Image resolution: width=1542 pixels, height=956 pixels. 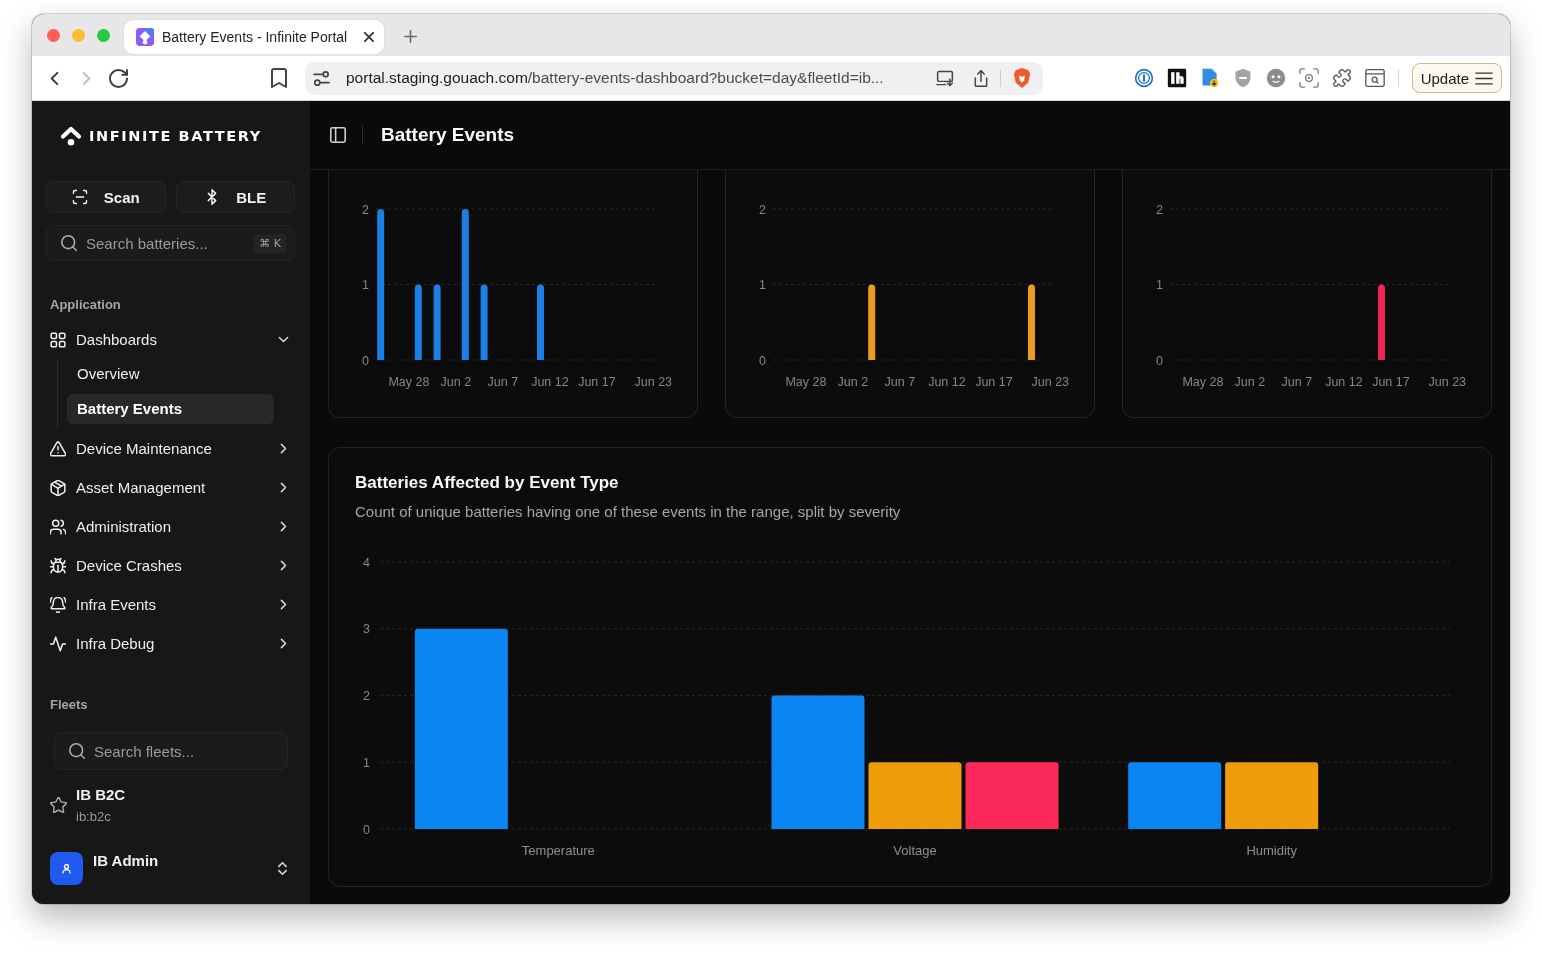 What do you see at coordinates (279, 78) in the screenshot?
I see `bookmark-icon` at bounding box center [279, 78].